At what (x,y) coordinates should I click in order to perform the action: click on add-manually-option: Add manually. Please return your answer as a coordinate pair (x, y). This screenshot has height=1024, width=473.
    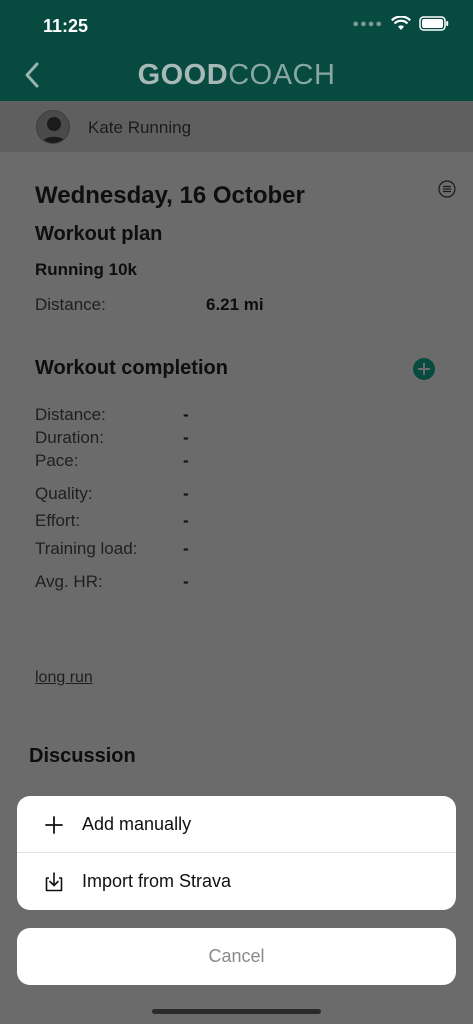
    Looking at the image, I should click on (236, 824).